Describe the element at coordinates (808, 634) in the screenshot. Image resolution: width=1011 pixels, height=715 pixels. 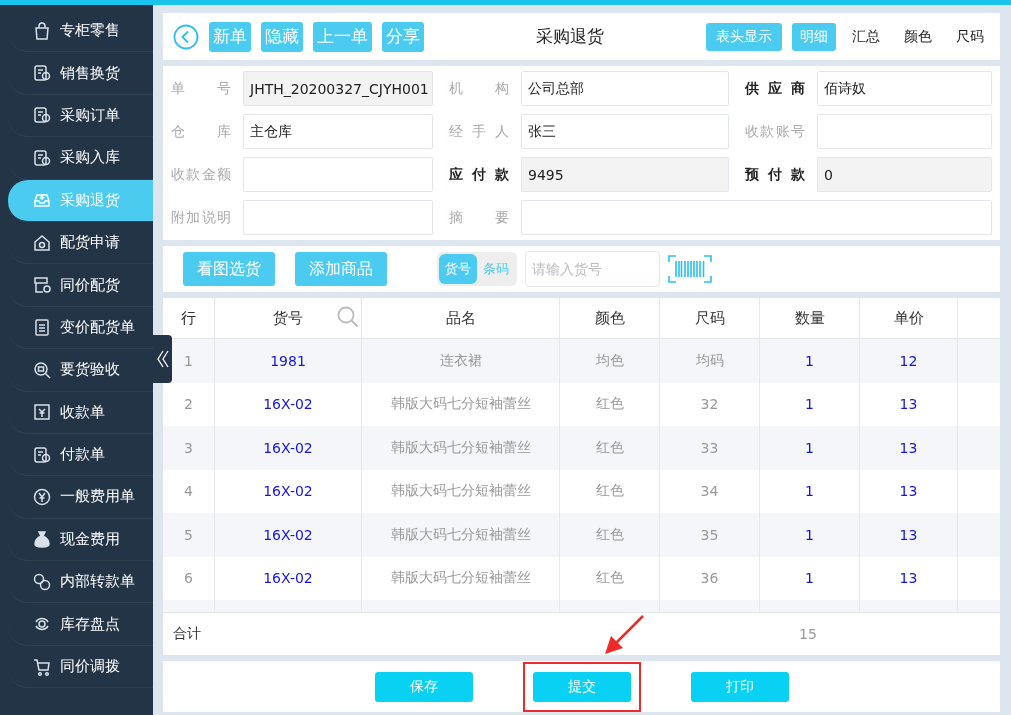
I see `total-quantity: 15` at that location.